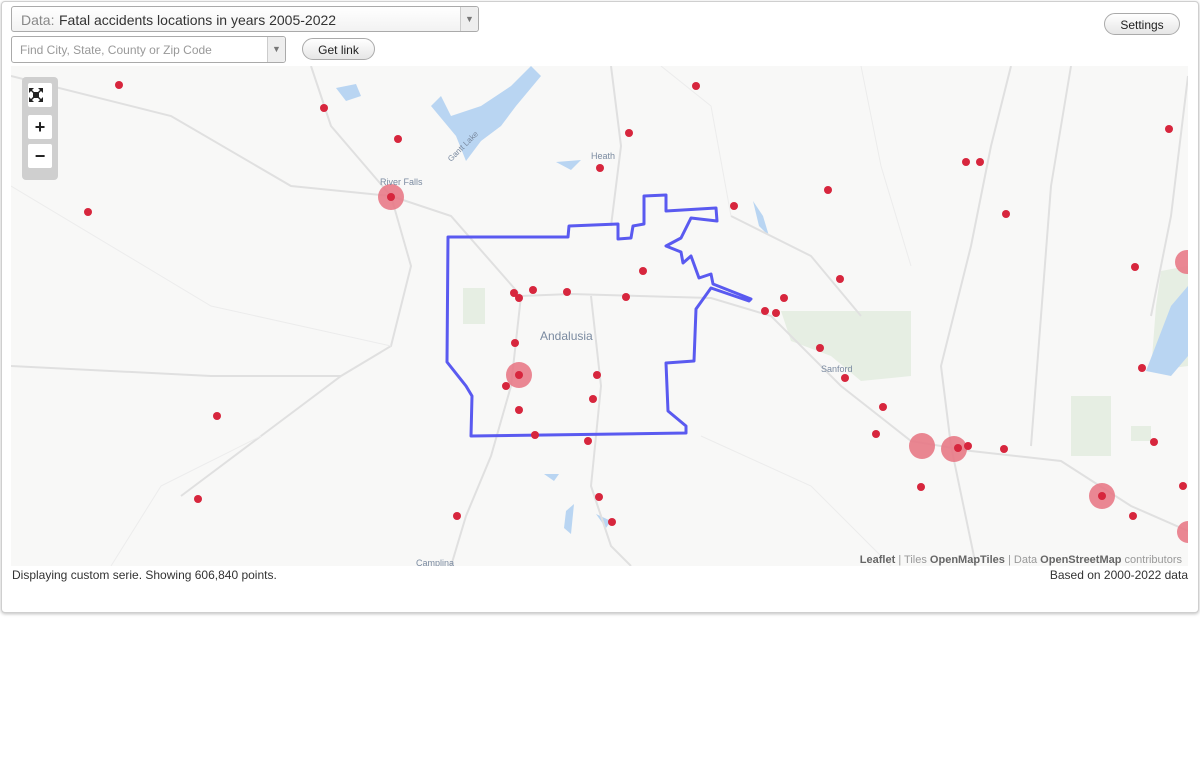 This screenshot has height=771, width=1200. Describe the element at coordinates (40, 156) in the screenshot. I see `zoom-out-button: −` at that location.